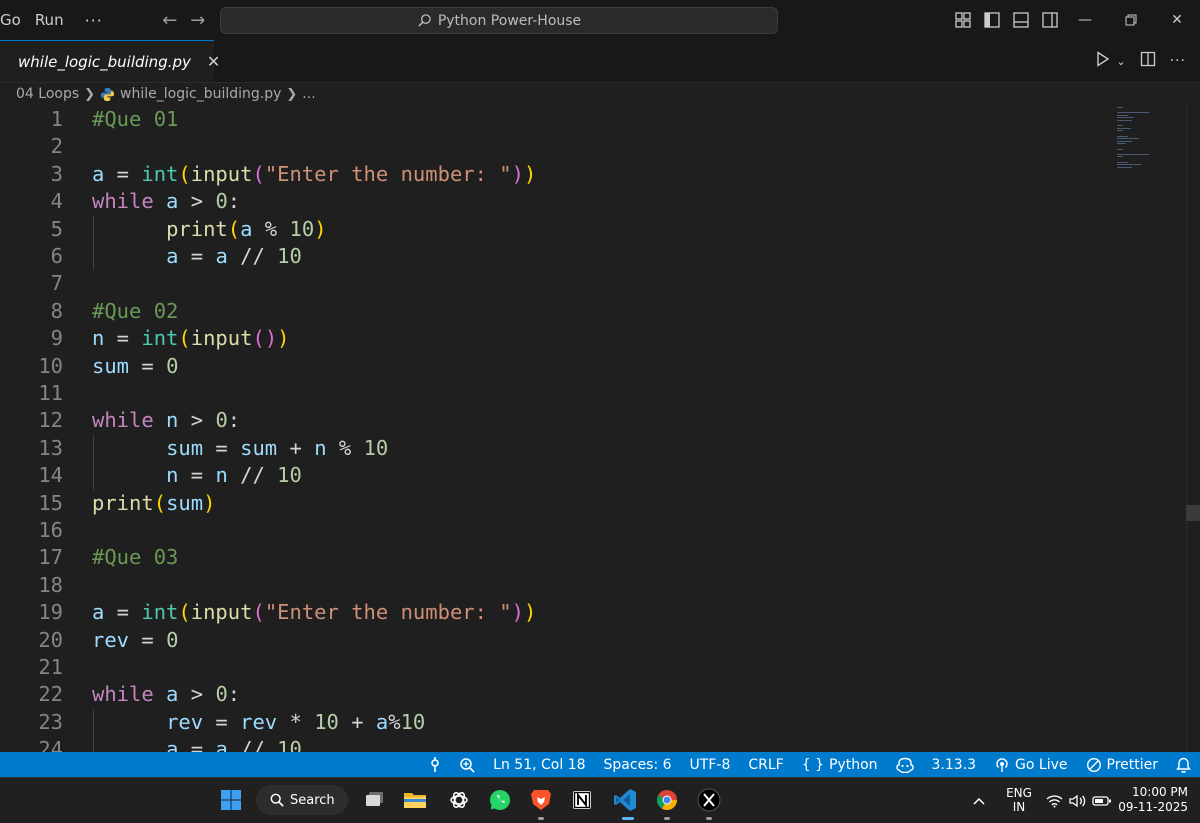 This screenshot has height=823, width=1200. Describe the element at coordinates (56, 201) in the screenshot. I see `line-number: 4` at that location.